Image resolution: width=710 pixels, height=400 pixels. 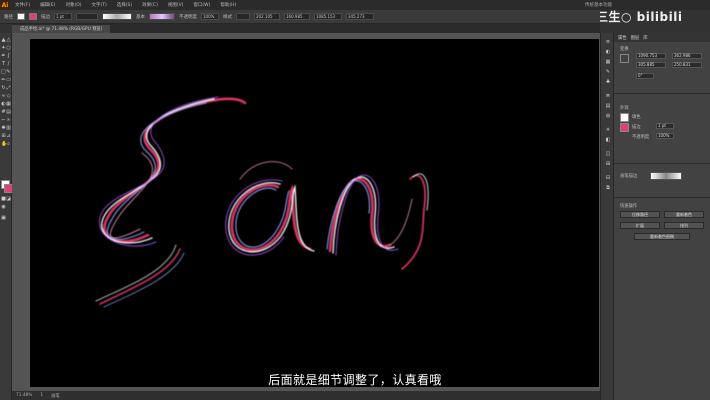 What do you see at coordinates (22, 5) in the screenshot?
I see `menu-file: 文件(F)` at bounding box center [22, 5].